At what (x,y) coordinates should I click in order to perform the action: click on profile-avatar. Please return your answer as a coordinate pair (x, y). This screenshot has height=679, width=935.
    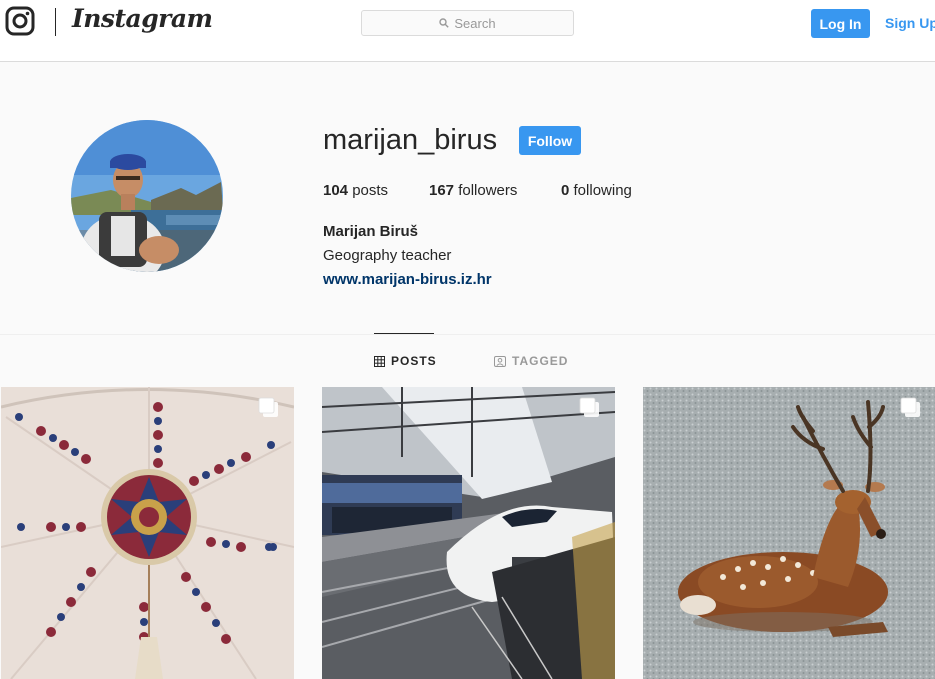
    Looking at the image, I should click on (147, 196).